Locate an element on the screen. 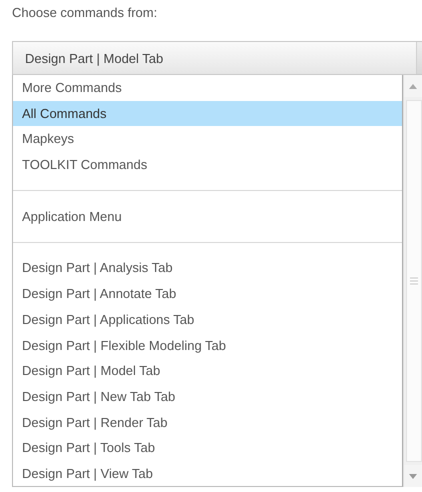 Image resolution: width=422 pixels, height=492 pixels. scroll-up-icon is located at coordinates (413, 86).